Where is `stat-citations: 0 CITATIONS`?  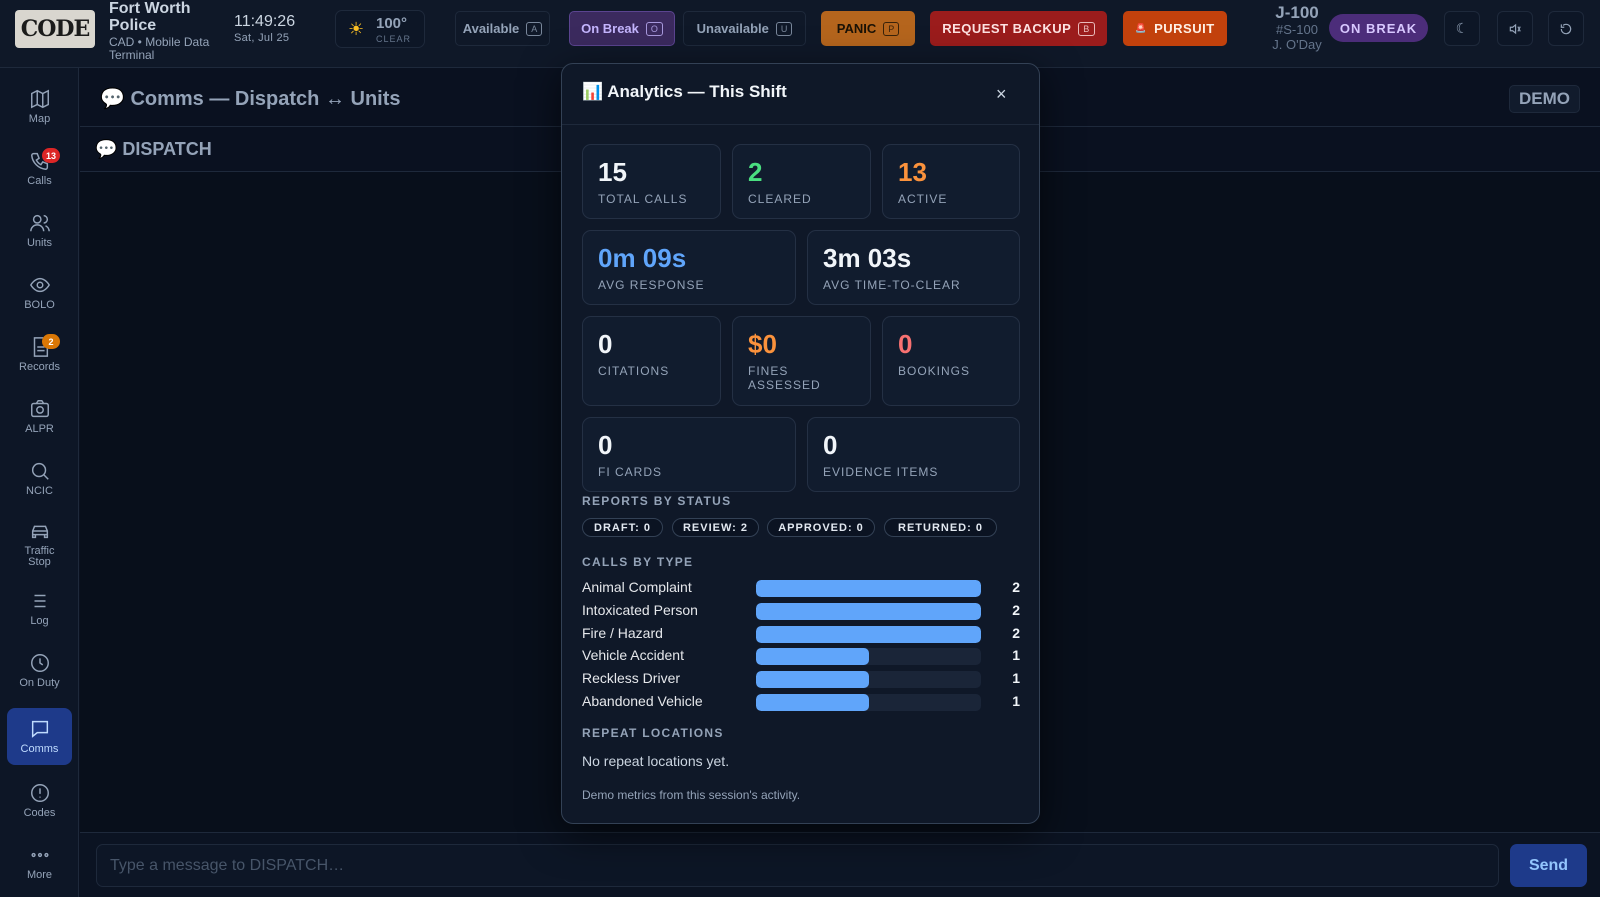 stat-citations: 0 CITATIONS is located at coordinates (651, 361).